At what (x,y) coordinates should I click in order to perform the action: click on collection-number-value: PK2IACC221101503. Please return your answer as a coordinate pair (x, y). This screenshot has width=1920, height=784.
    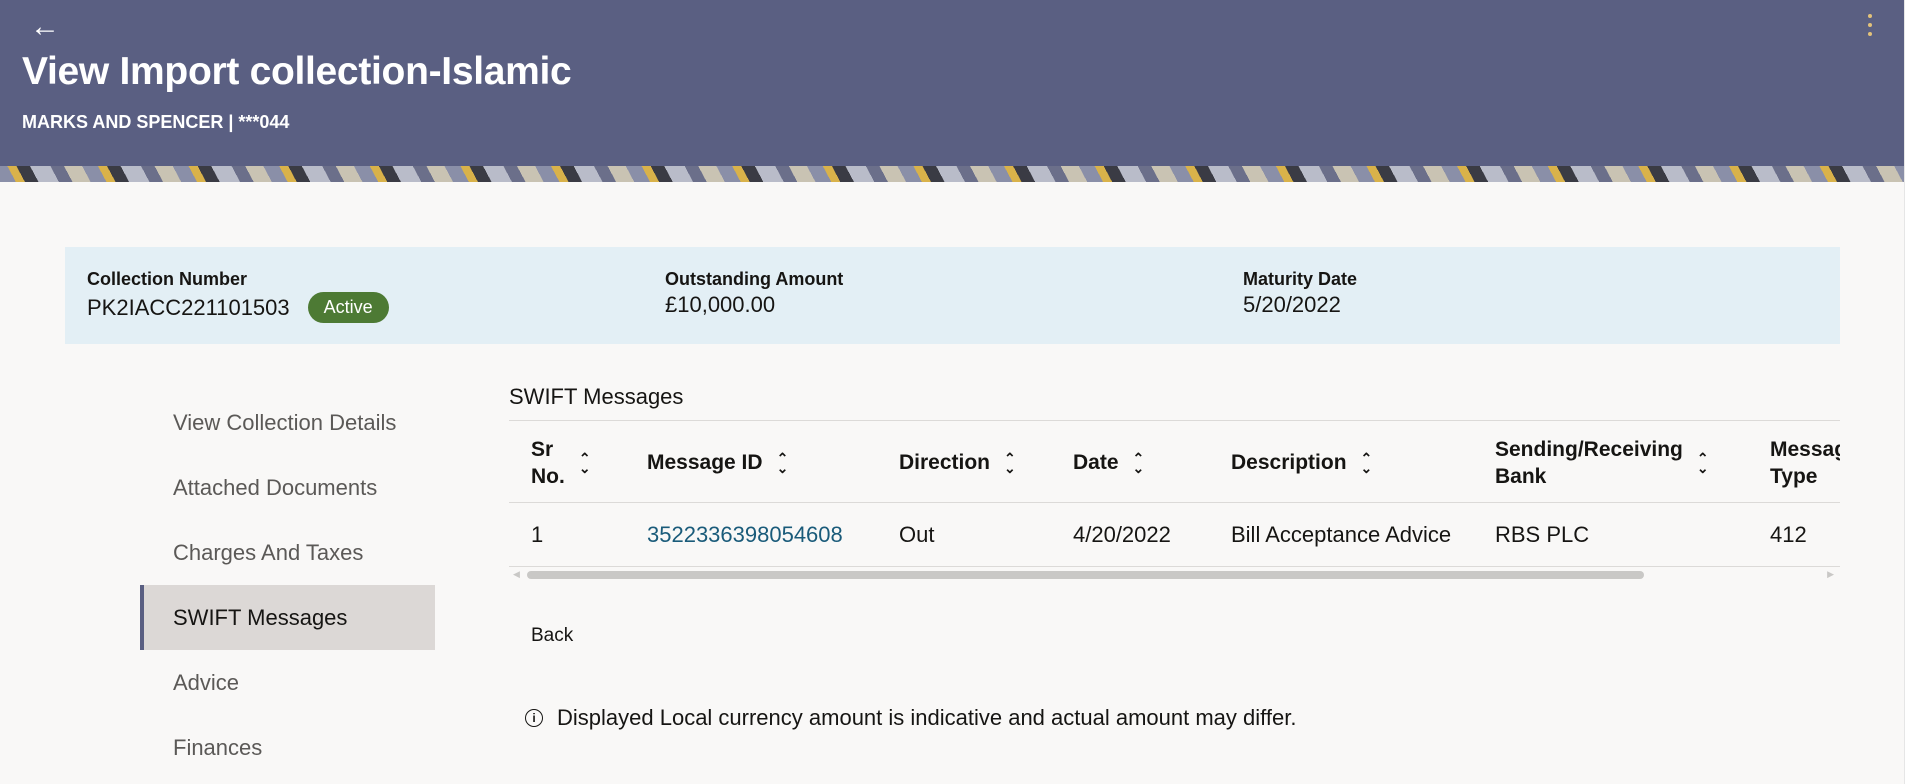
    Looking at the image, I should click on (188, 307).